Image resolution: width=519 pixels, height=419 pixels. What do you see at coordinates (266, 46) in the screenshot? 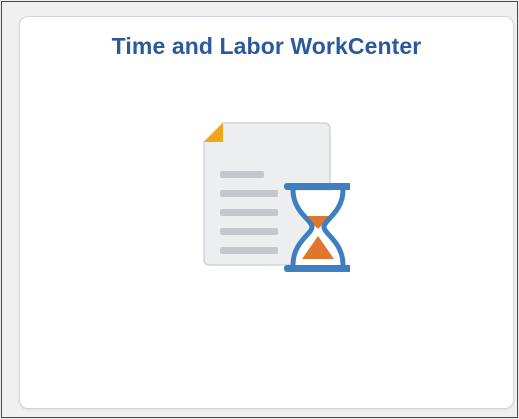
I see `tile-title: Time and Labor WorkCenter` at bounding box center [266, 46].